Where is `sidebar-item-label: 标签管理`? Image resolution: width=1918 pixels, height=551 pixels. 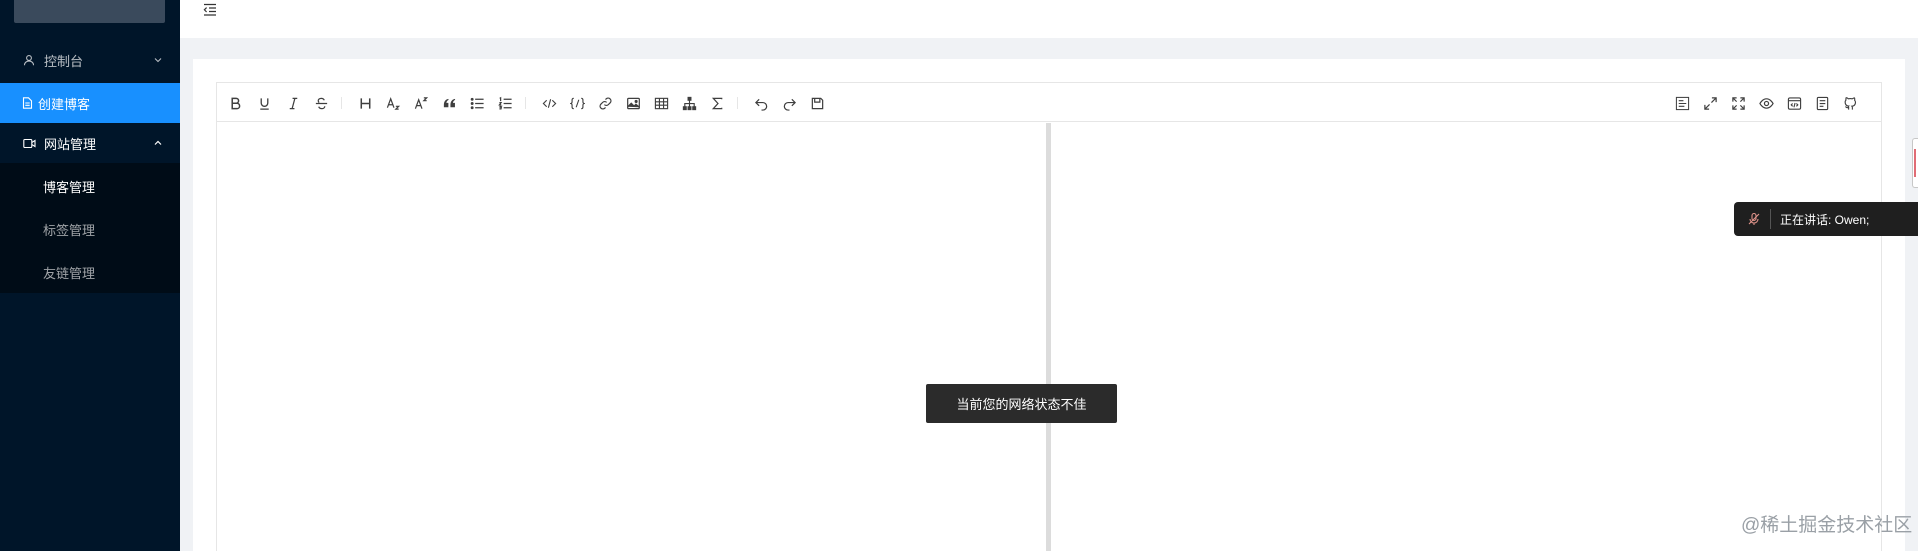
sidebar-item-label: 标签管理 is located at coordinates (69, 230).